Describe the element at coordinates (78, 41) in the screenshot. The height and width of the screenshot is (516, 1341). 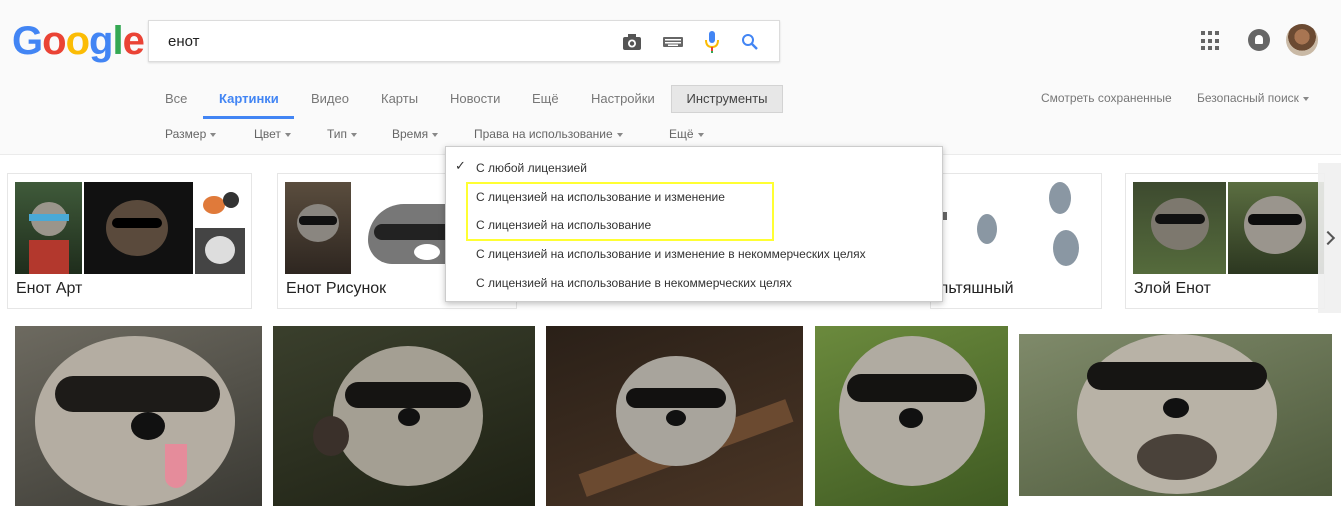
I see `google-logo: Google` at that location.